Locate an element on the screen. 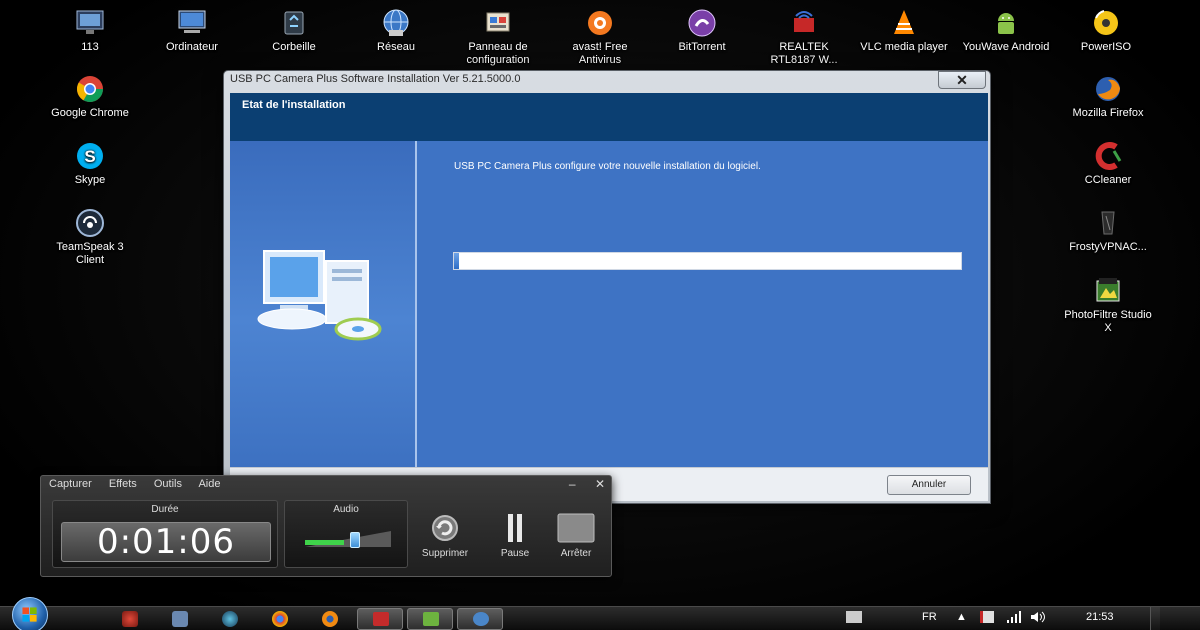 This screenshot has width=1200, height=630. stop-label: Arrêter is located at coordinates (576, 553).